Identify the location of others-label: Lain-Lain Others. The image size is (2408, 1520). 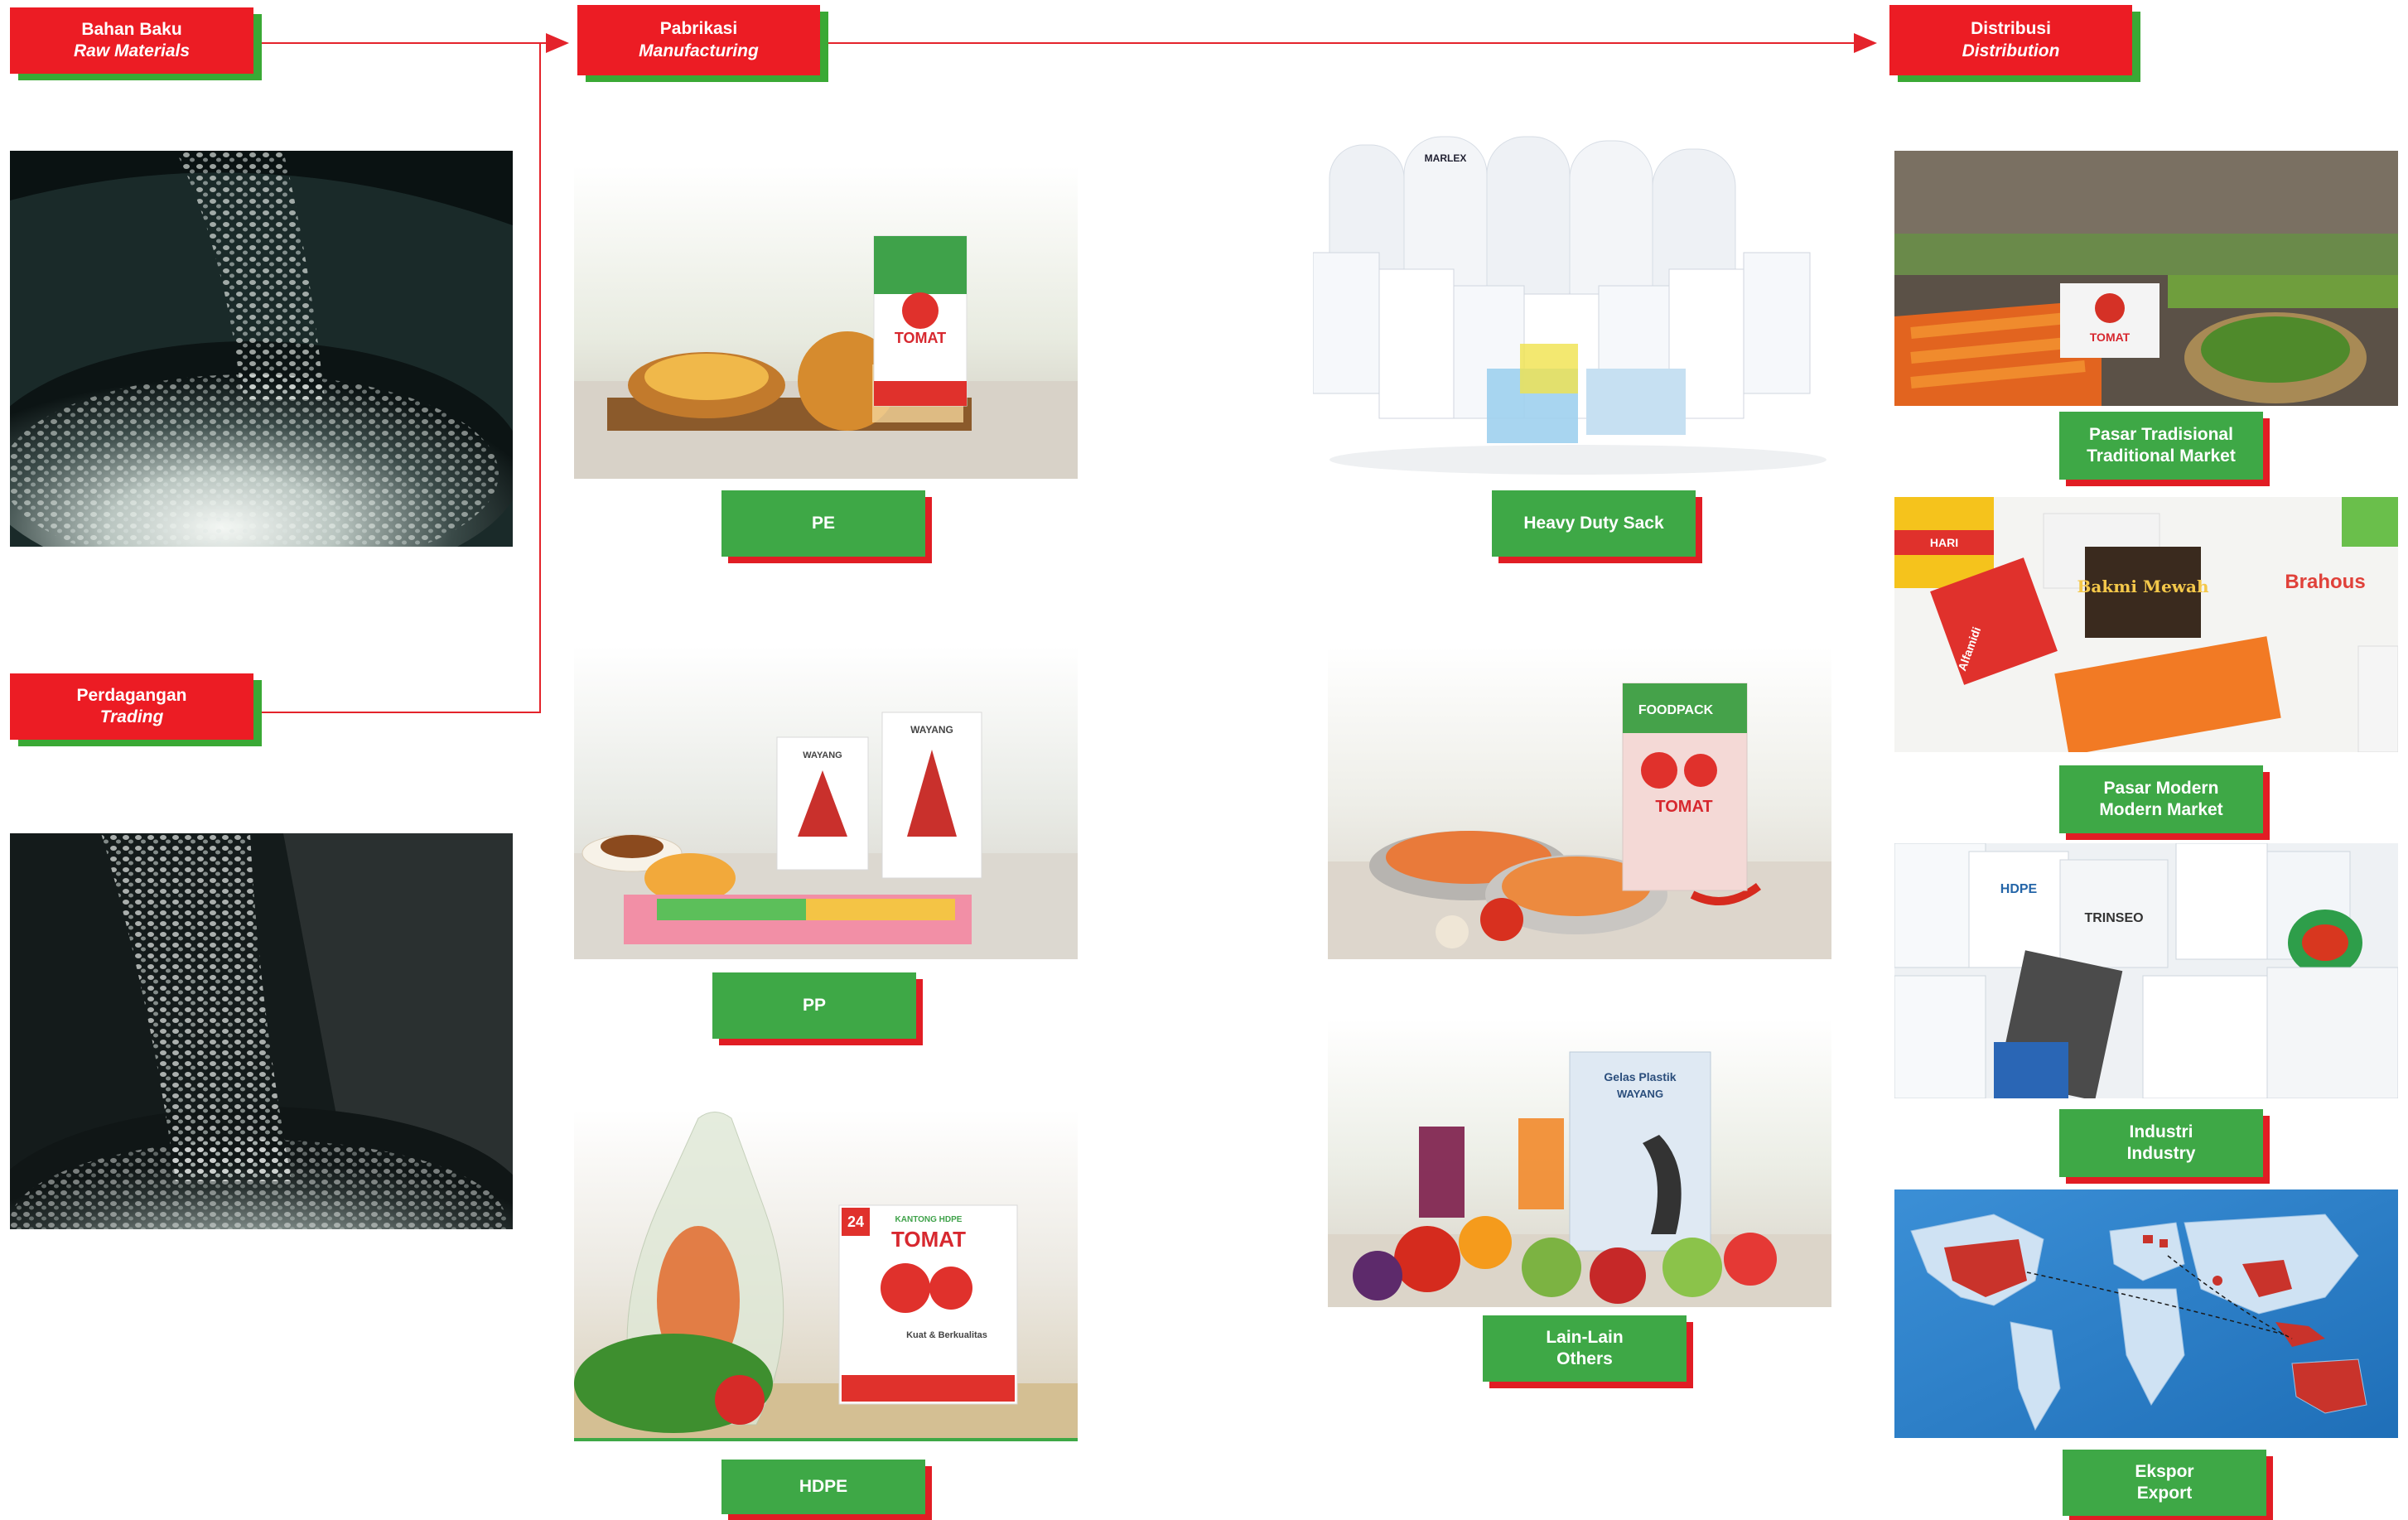
(1585, 1348).